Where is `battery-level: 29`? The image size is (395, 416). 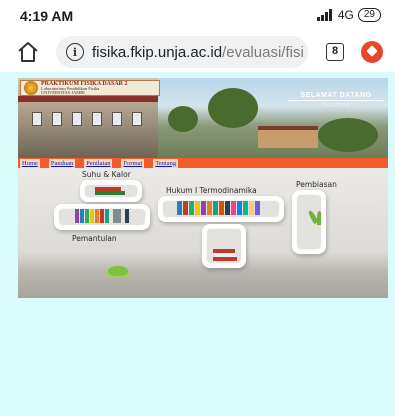 battery-level: 29 is located at coordinates (369, 14).